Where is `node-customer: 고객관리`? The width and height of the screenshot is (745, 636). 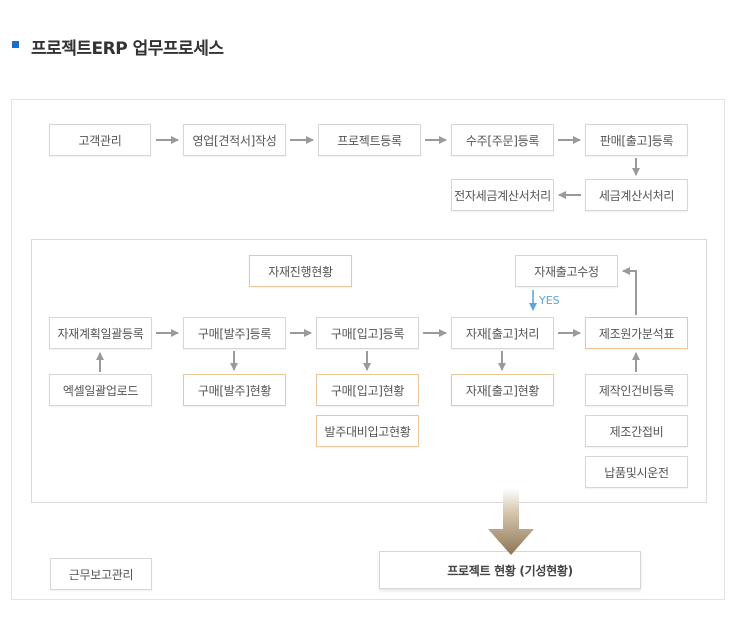
node-customer: 고객관리 is located at coordinates (100, 140).